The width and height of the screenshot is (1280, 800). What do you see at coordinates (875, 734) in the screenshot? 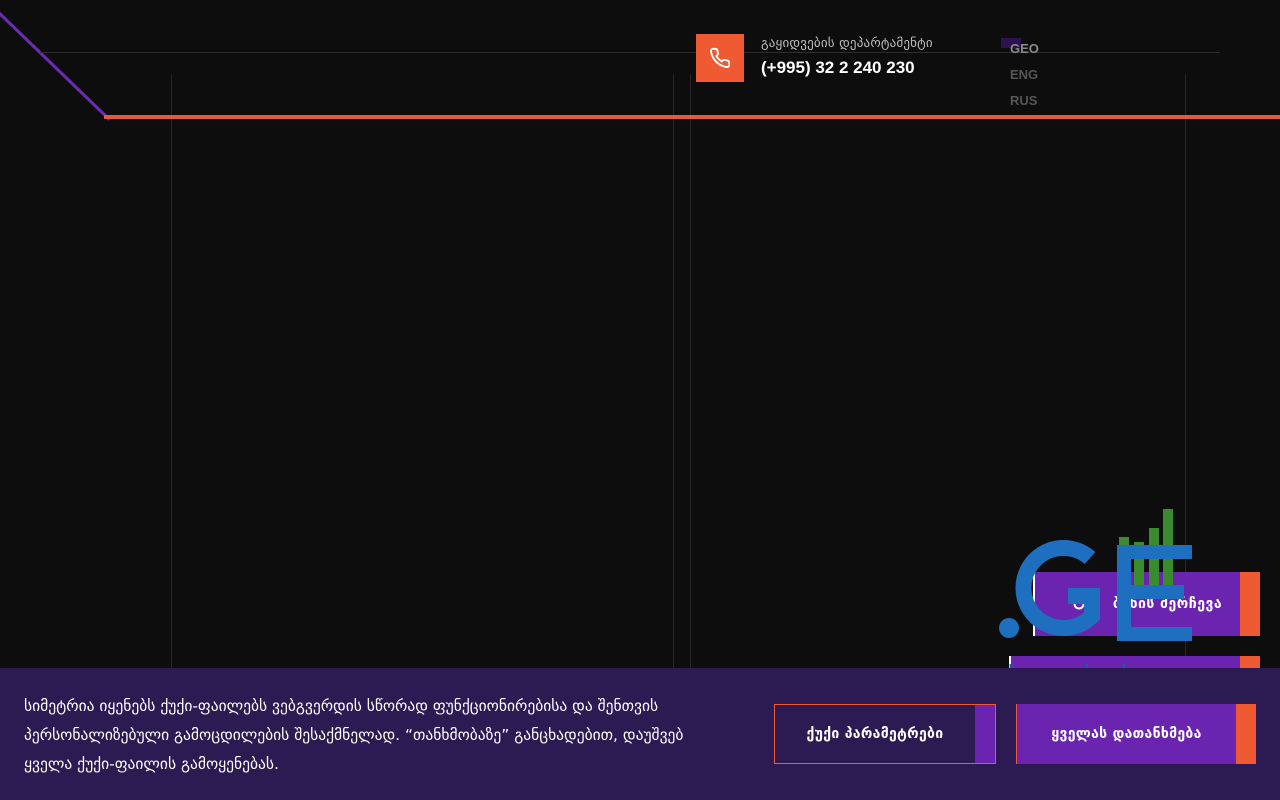
I see `cookie-settings-label: ქუქი პარამეტრები` at bounding box center [875, 734].